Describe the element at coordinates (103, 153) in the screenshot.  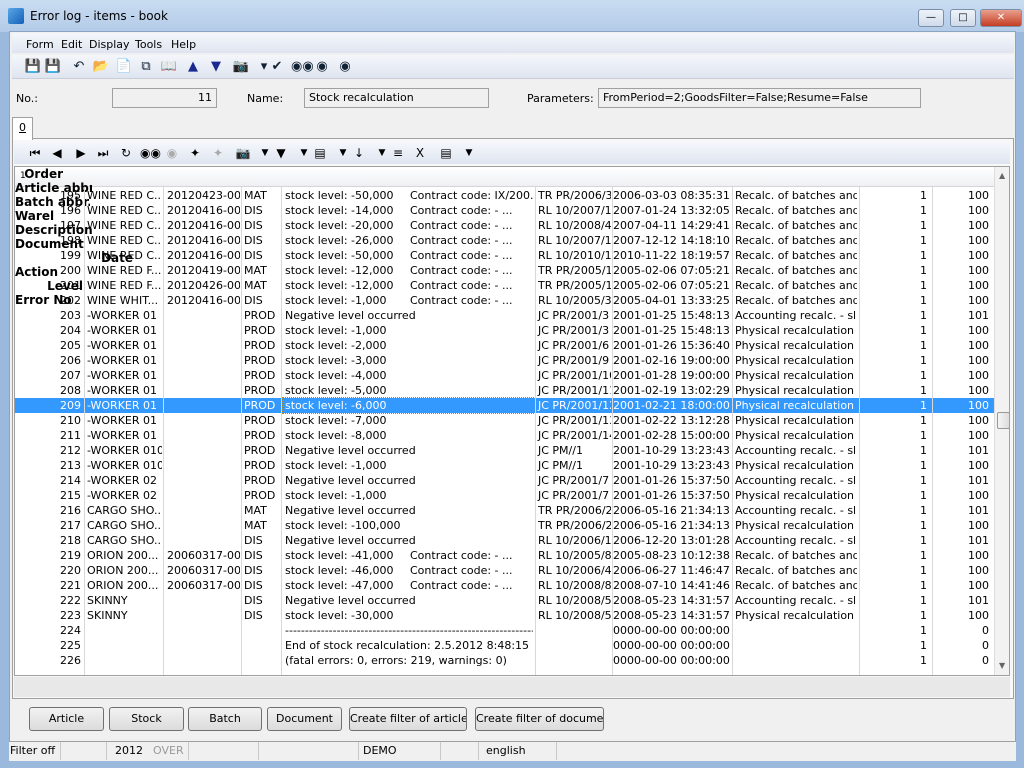
I see `last-icon: ⏭` at that location.